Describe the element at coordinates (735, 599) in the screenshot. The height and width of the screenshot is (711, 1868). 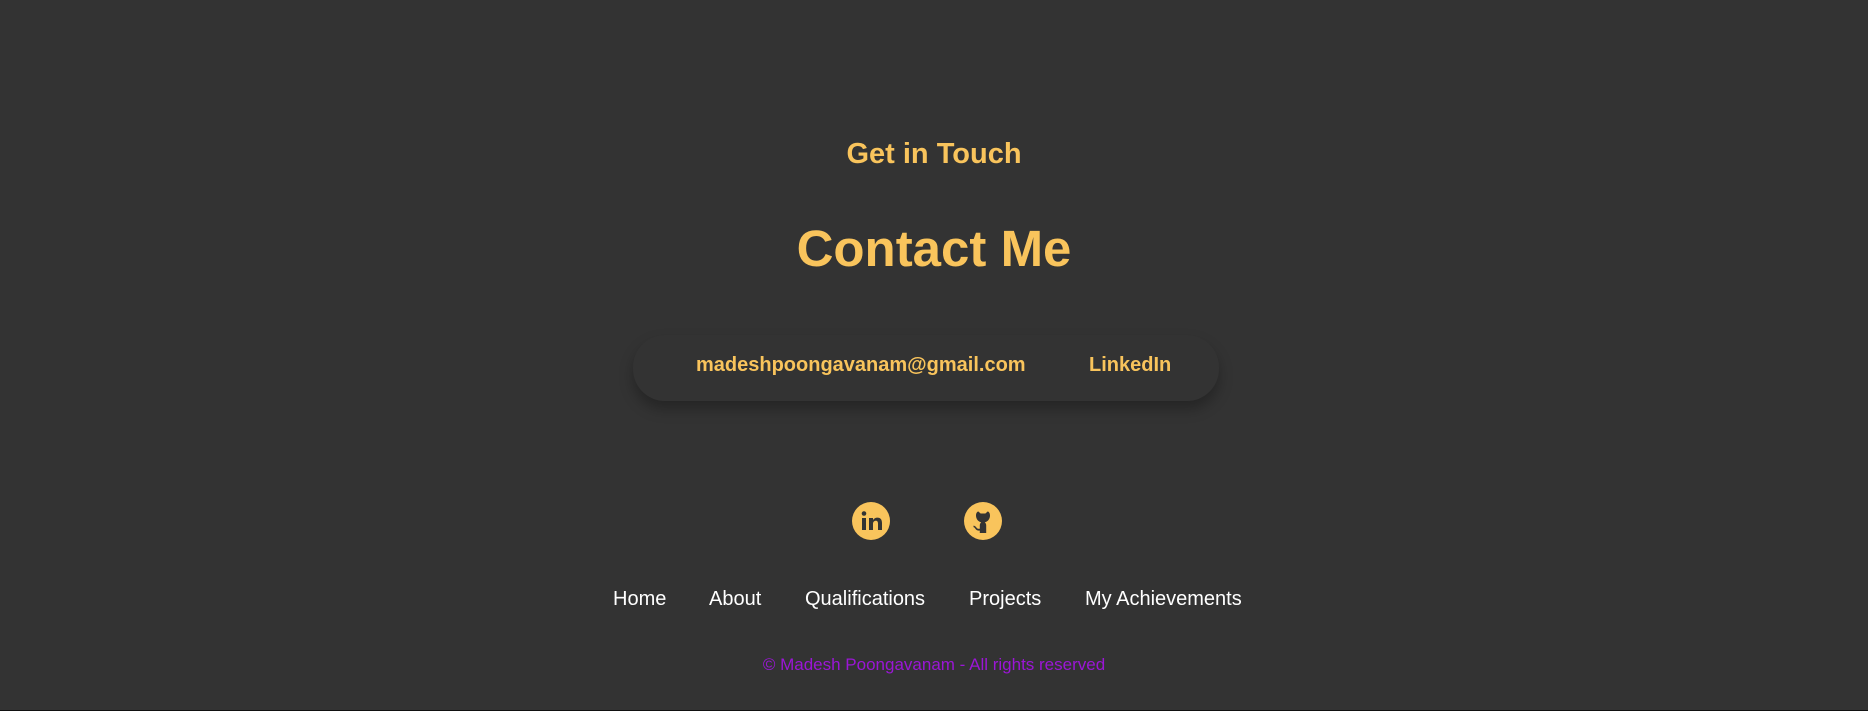
I see `footer-nav-about: About` at that location.